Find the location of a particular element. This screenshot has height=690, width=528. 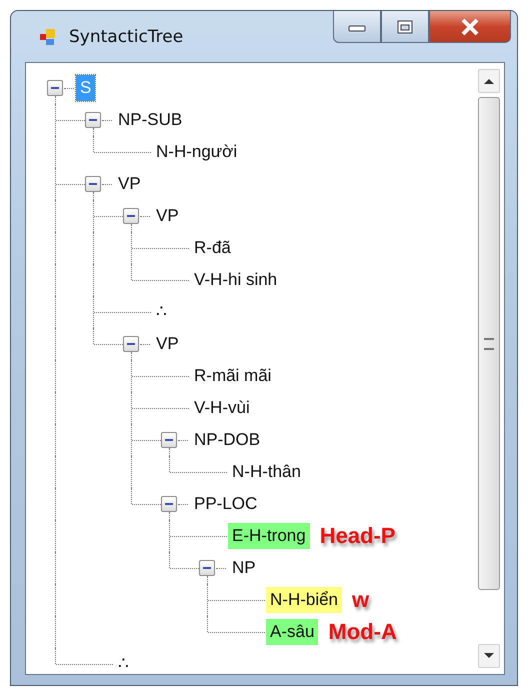

tree-node: NP is located at coordinates (244, 568).